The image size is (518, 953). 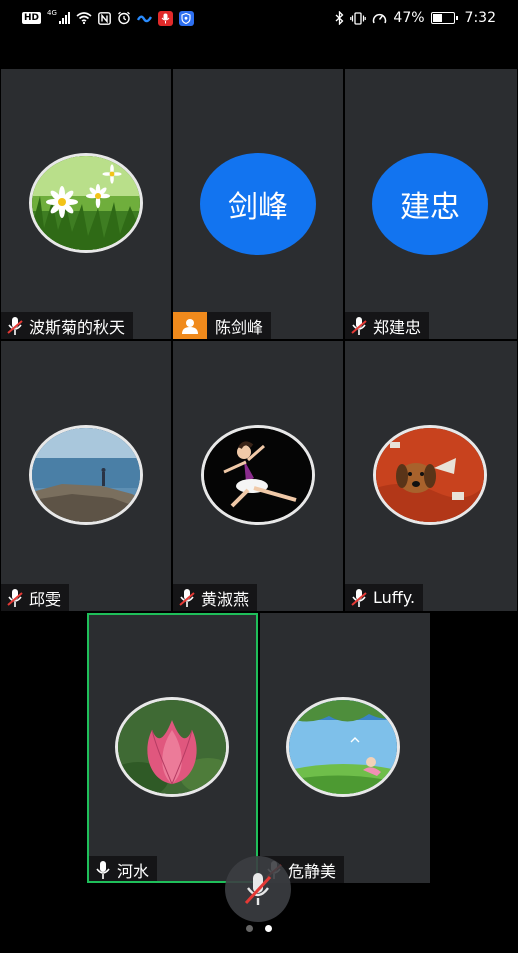 I want to click on dog-avatar-image, so click(x=430, y=475).